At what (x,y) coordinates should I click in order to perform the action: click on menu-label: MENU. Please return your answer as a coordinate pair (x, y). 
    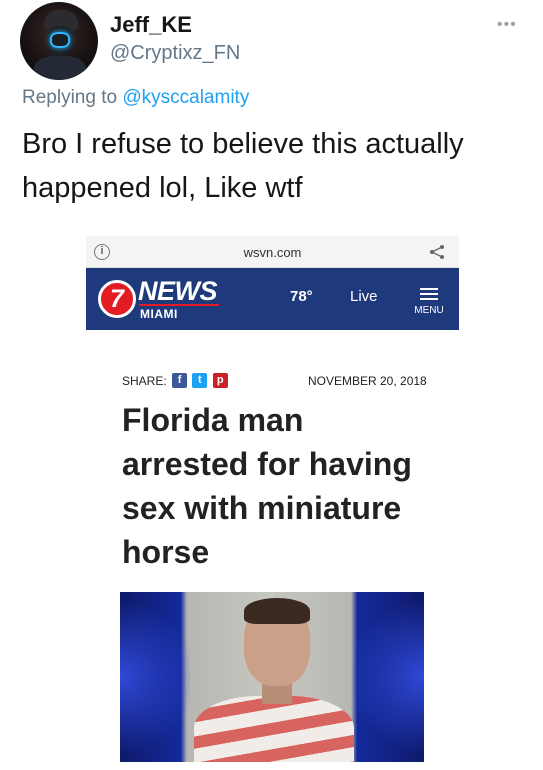
    Looking at the image, I should click on (429, 310).